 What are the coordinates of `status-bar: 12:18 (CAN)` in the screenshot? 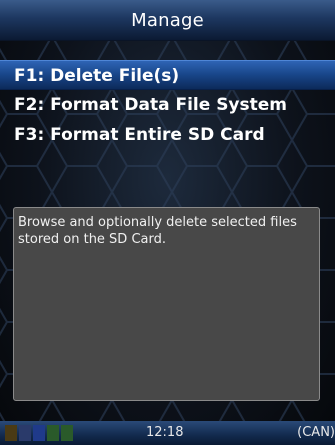 It's located at (167, 433).